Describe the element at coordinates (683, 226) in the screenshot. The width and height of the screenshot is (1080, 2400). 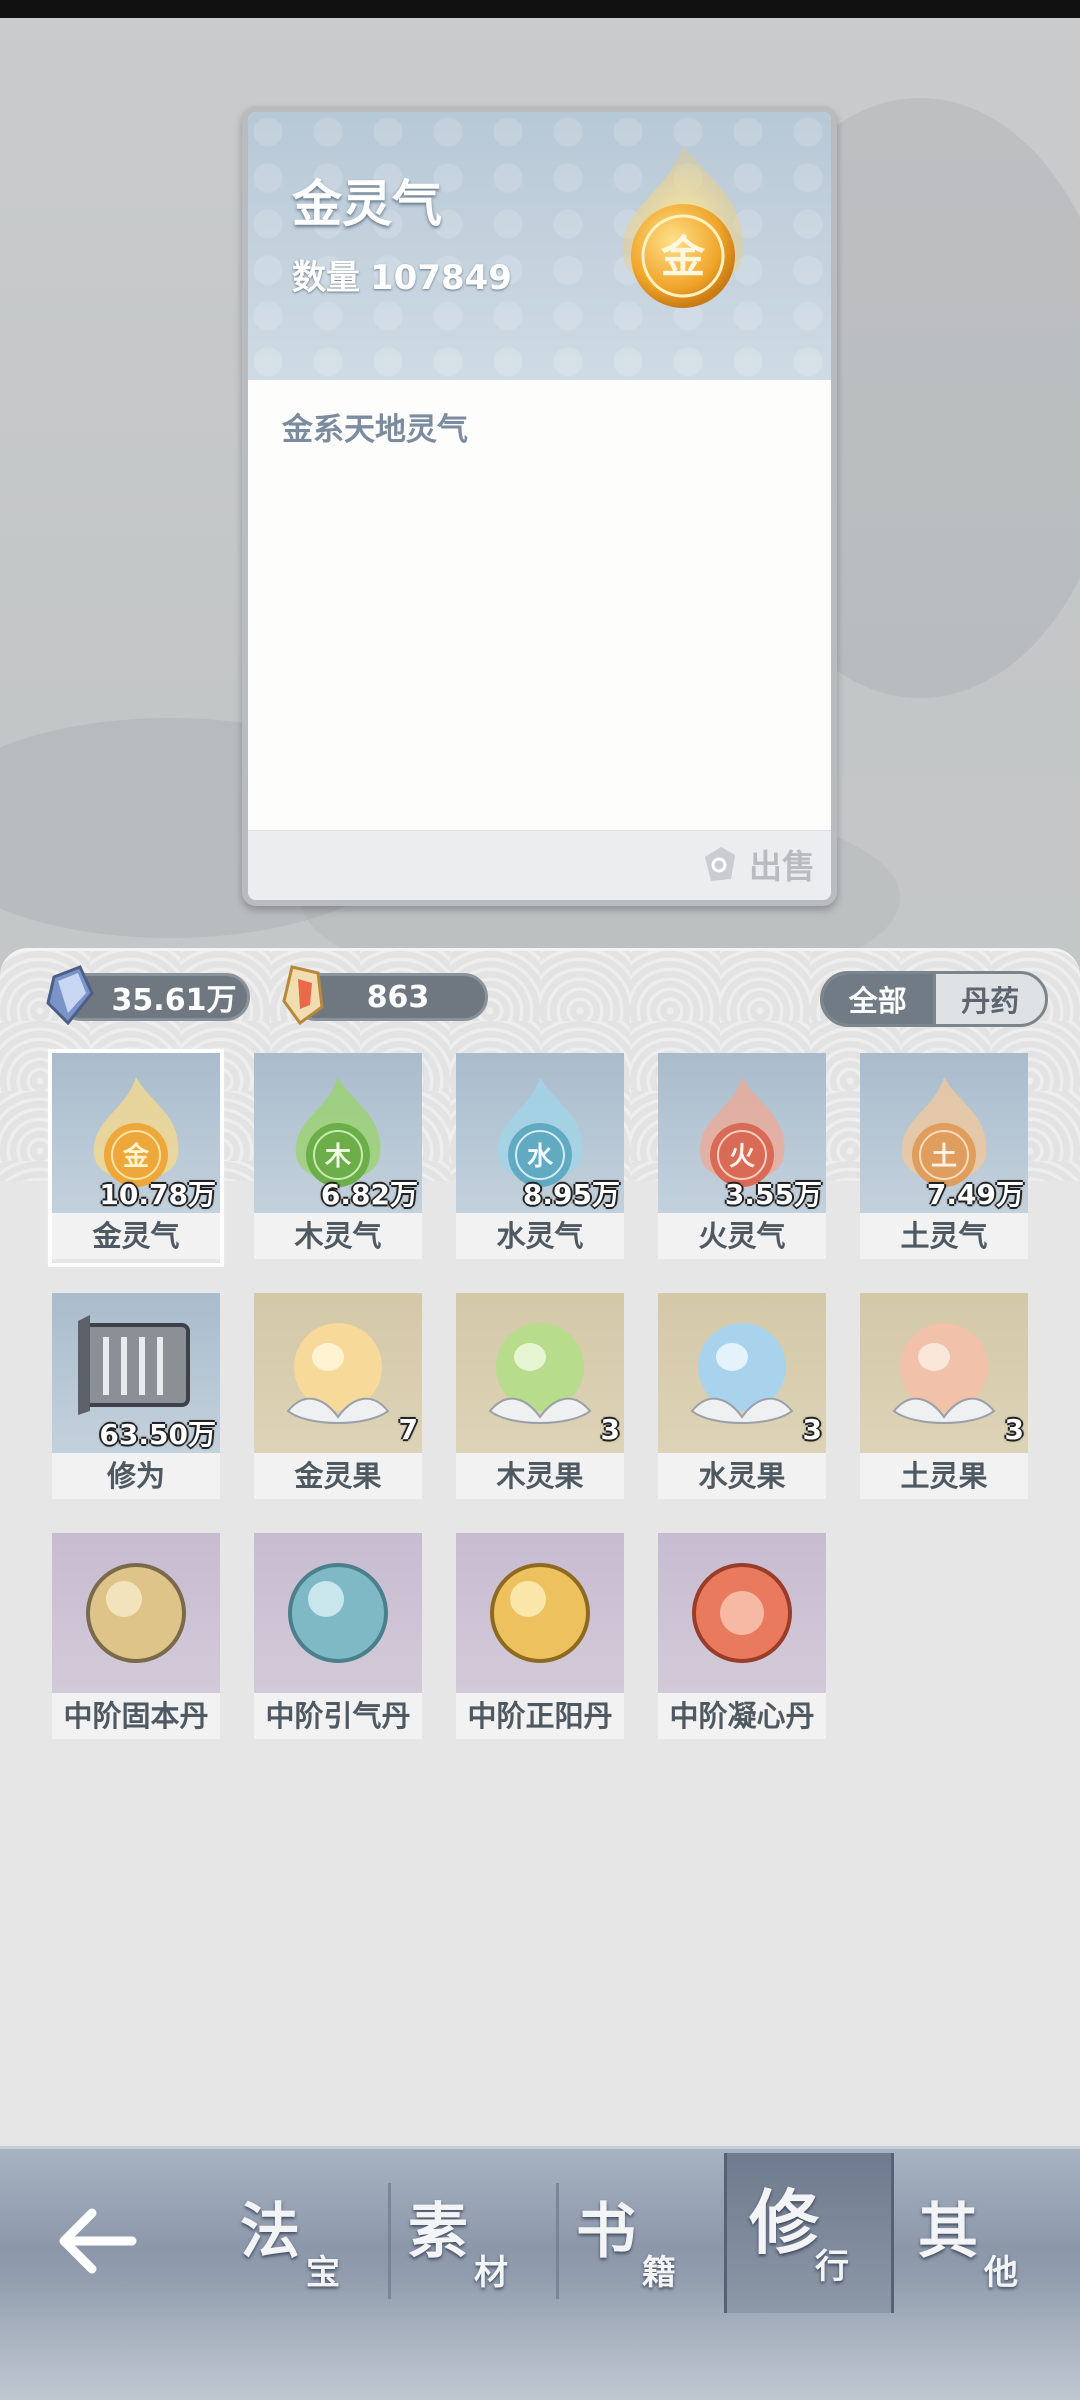
I see `gold-spirit-orb-icon: 金` at that location.